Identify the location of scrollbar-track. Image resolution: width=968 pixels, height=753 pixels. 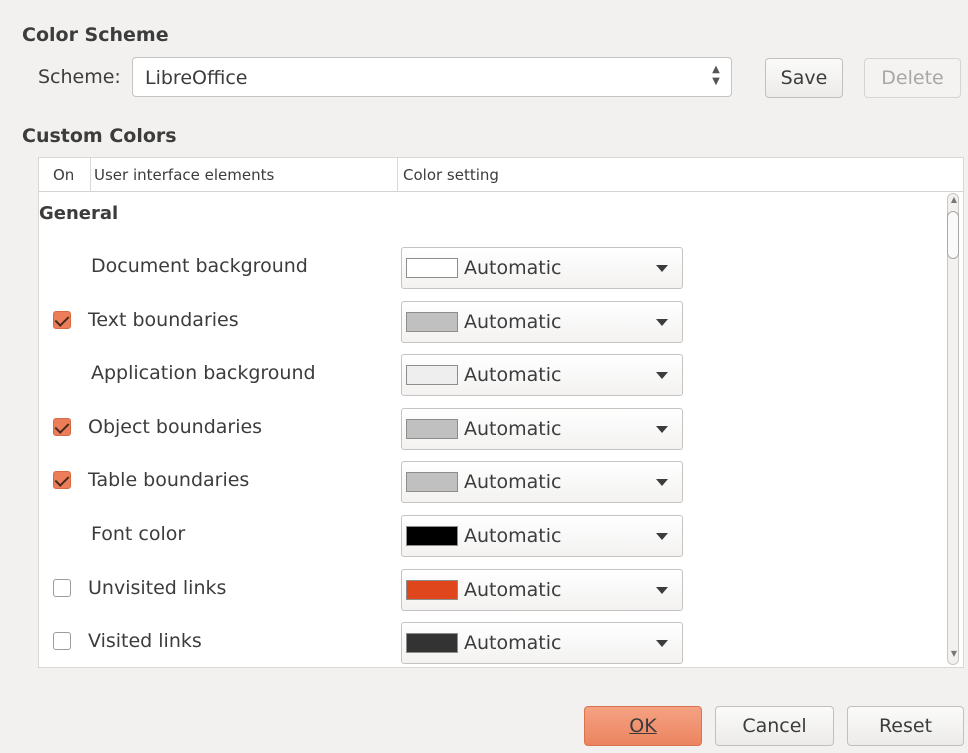
(953, 429).